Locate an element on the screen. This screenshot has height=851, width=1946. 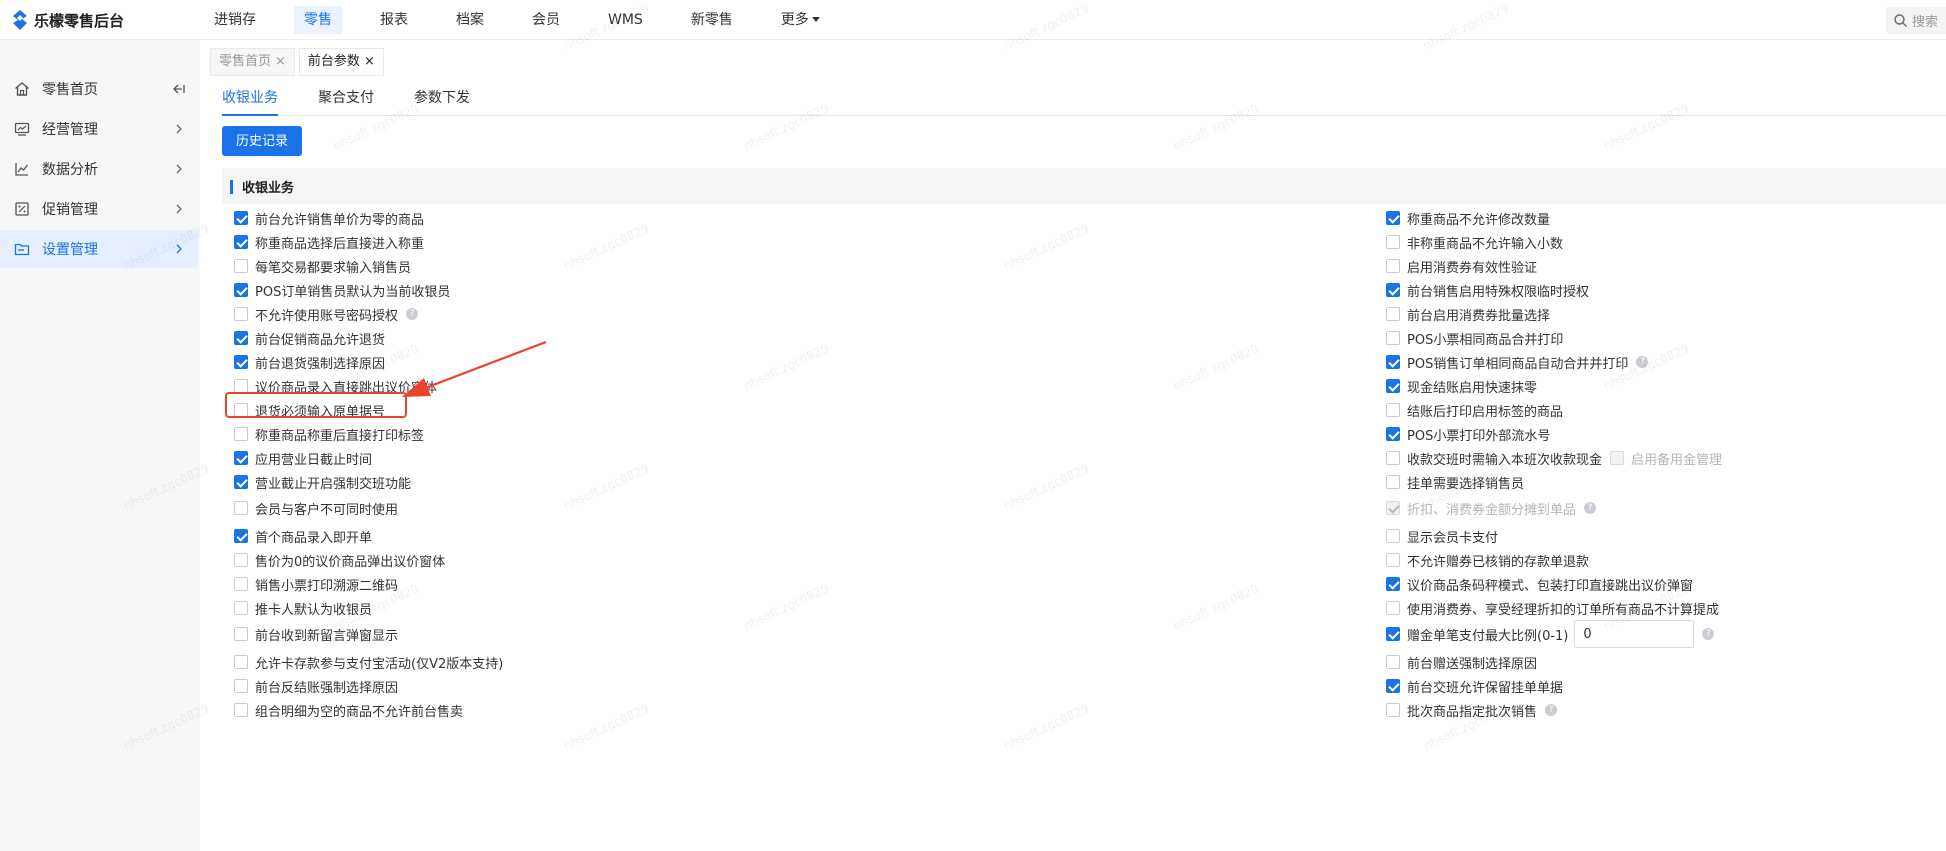
topnav-item: 报表 is located at coordinates (394, 20).